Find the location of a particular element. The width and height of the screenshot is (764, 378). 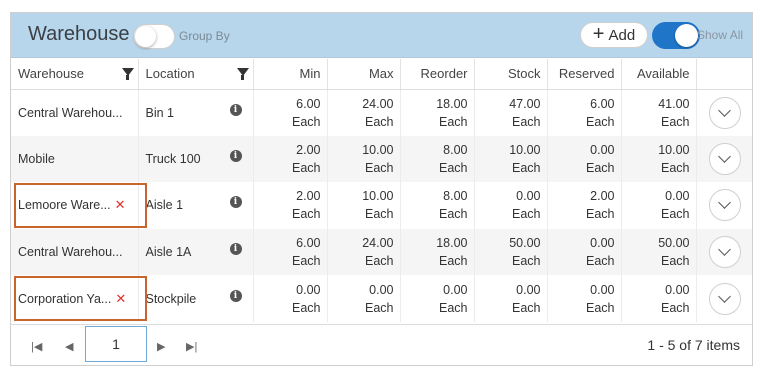

column-header-location: Location is located at coordinates (196, 74).